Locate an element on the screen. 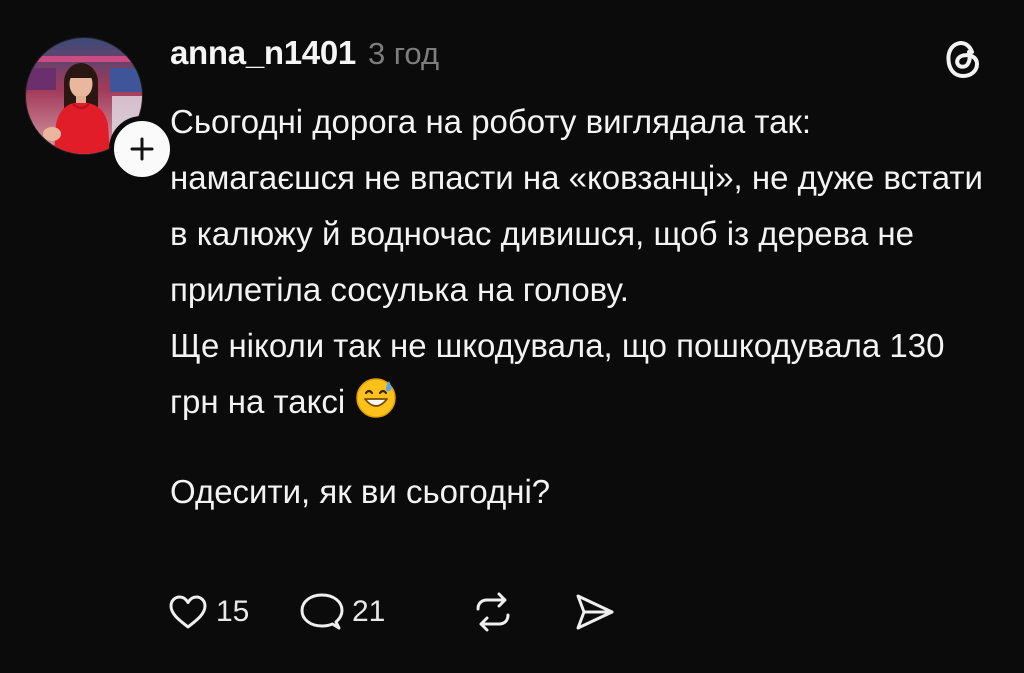 The height and width of the screenshot is (673, 1024). like-count: 15 is located at coordinates (233, 611).